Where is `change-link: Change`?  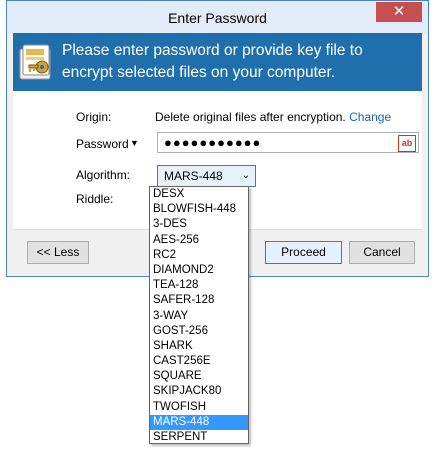 change-link: Change is located at coordinates (370, 117).